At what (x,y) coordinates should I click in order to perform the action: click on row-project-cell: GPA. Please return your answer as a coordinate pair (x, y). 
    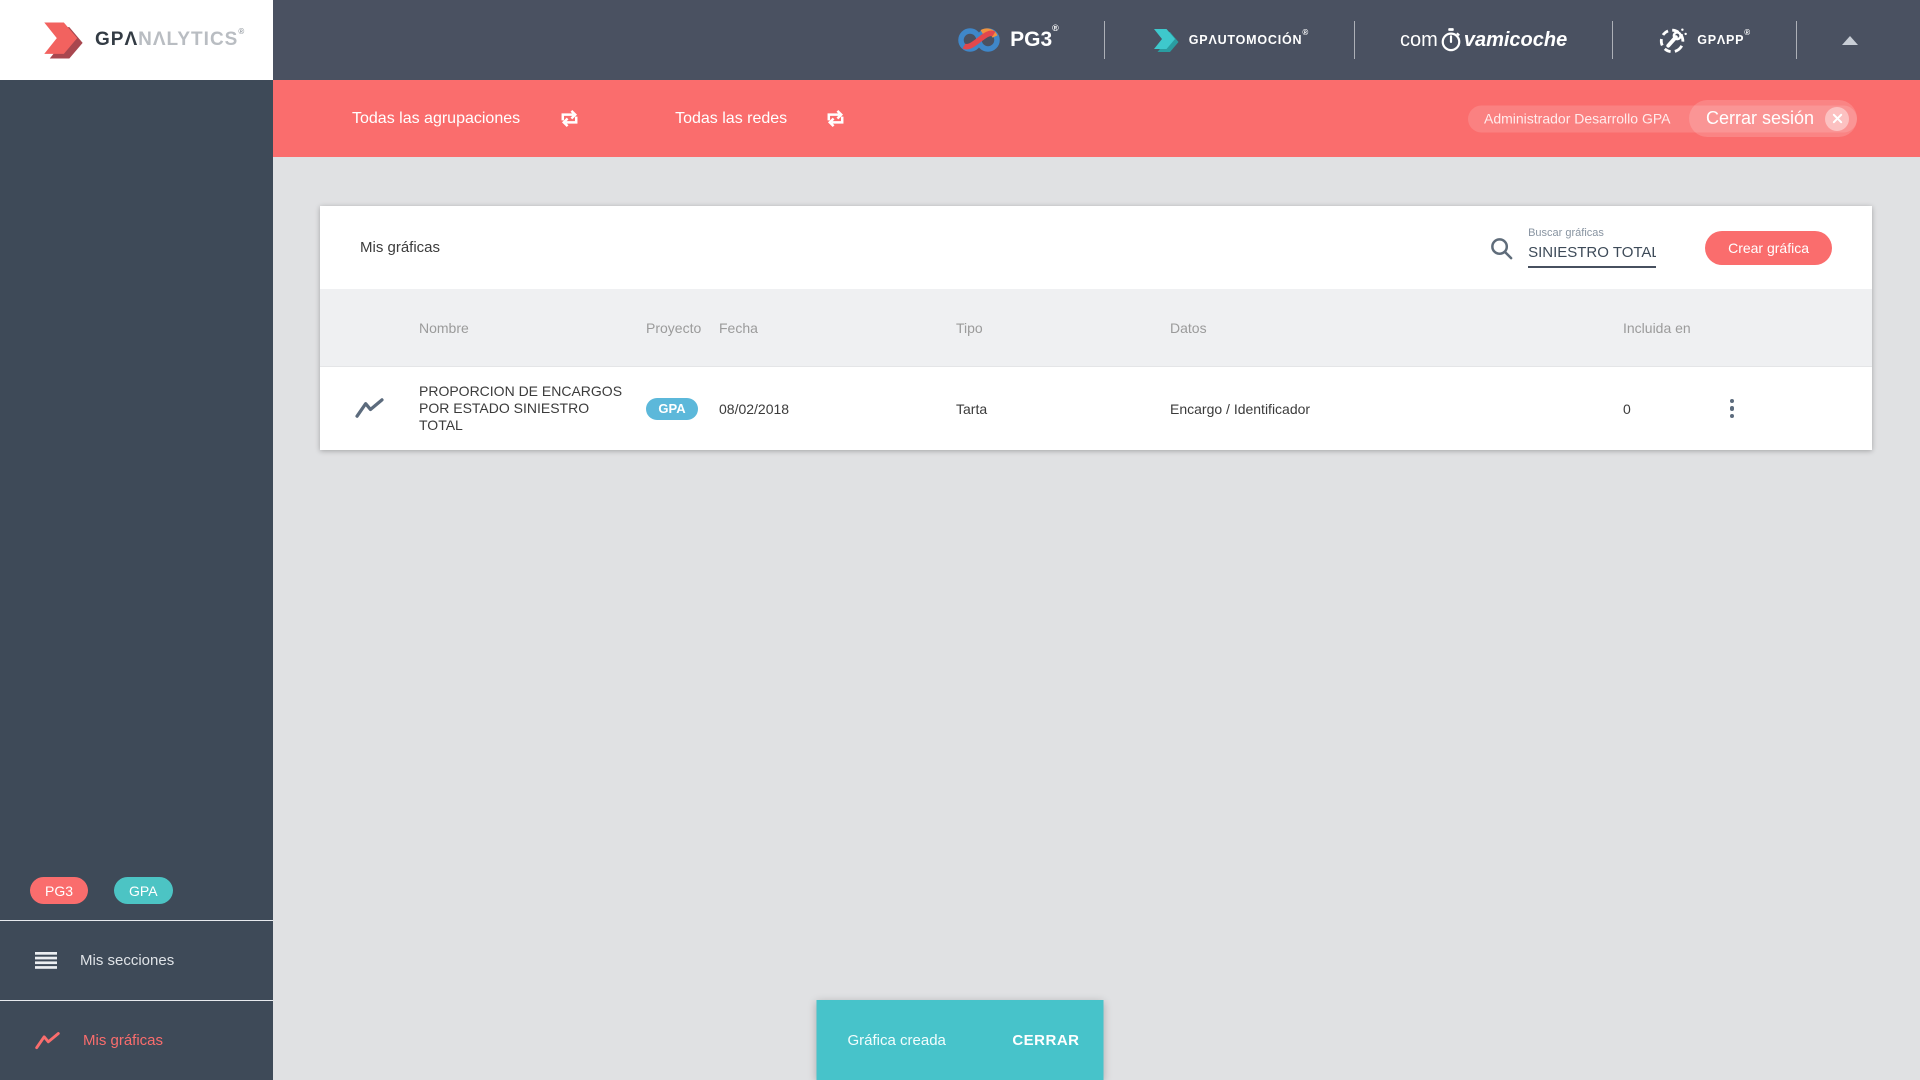
    Looking at the image, I should click on (682, 408).